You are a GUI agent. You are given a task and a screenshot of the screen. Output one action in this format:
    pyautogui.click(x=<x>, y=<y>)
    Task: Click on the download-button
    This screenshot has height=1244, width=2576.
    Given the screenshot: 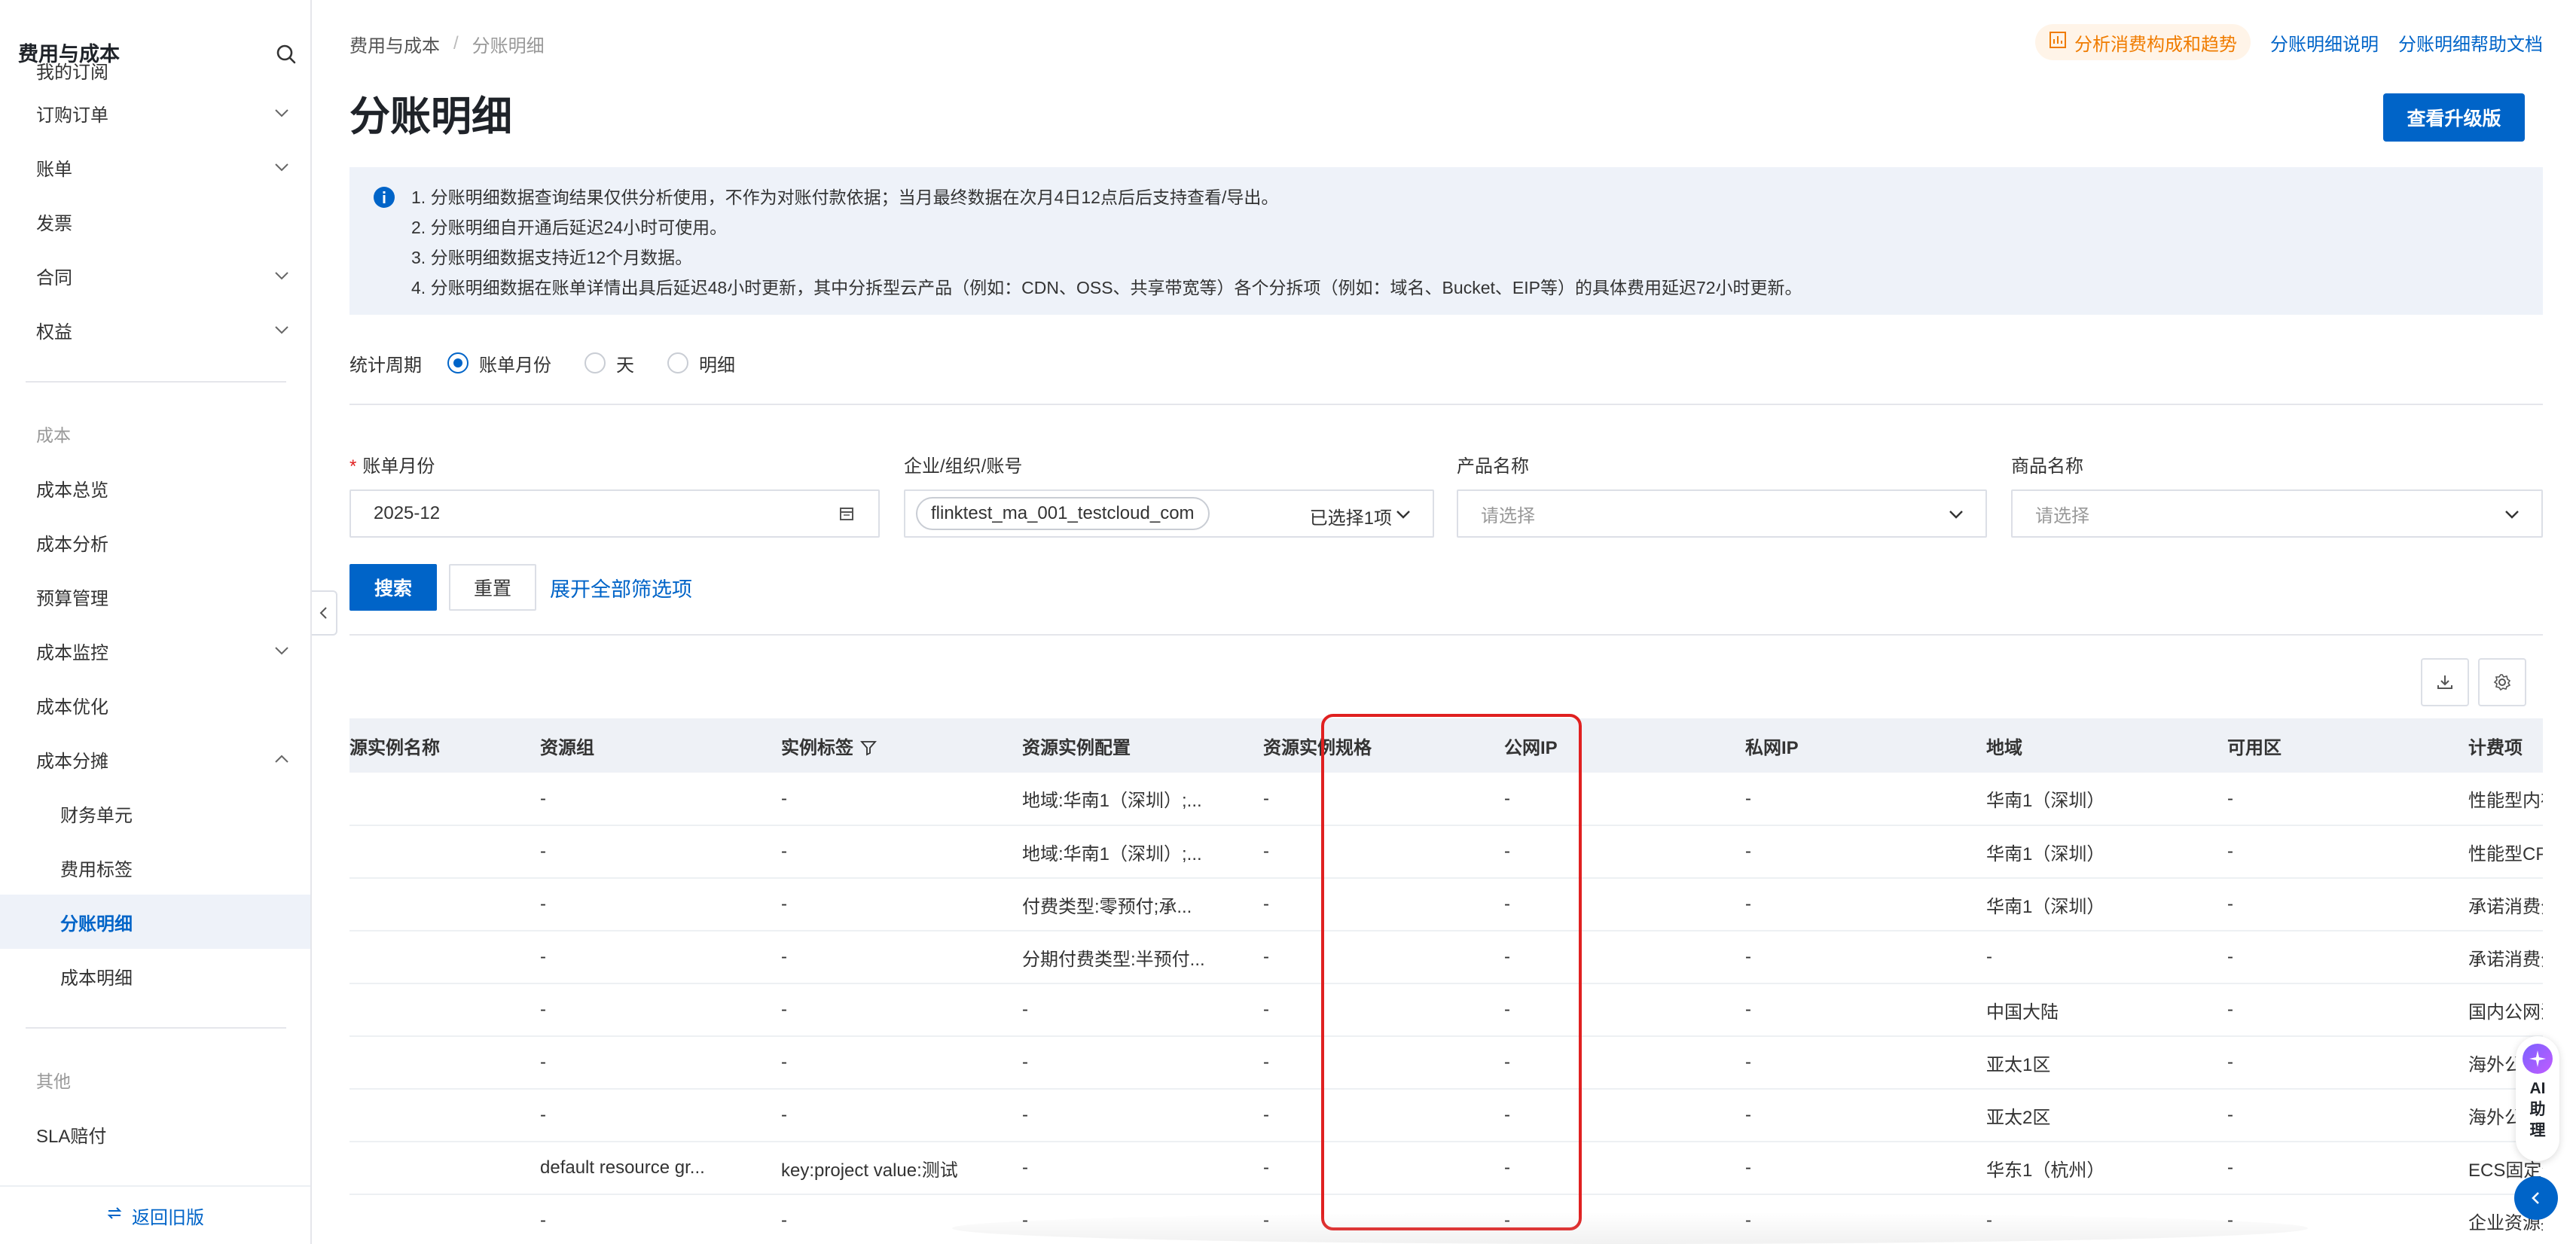 What is the action you would take?
    pyautogui.click(x=2445, y=682)
    